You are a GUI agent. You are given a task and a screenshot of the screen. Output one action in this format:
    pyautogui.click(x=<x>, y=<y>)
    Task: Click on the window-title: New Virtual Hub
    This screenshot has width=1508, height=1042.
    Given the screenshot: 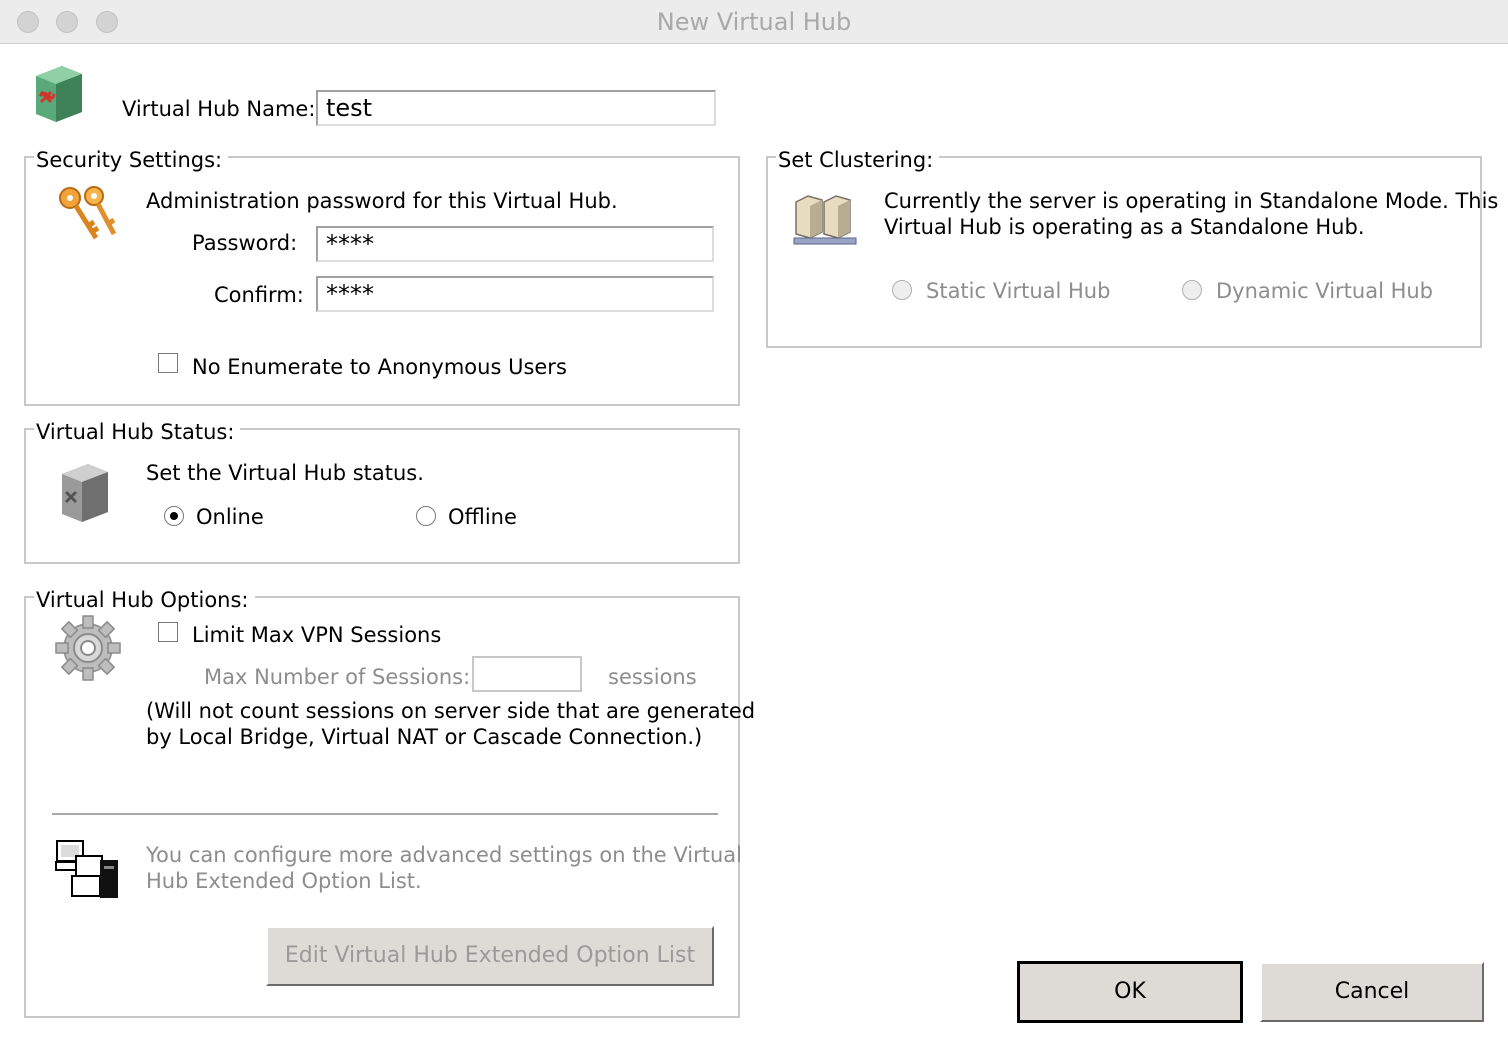 What is the action you would take?
    pyautogui.click(x=754, y=22)
    